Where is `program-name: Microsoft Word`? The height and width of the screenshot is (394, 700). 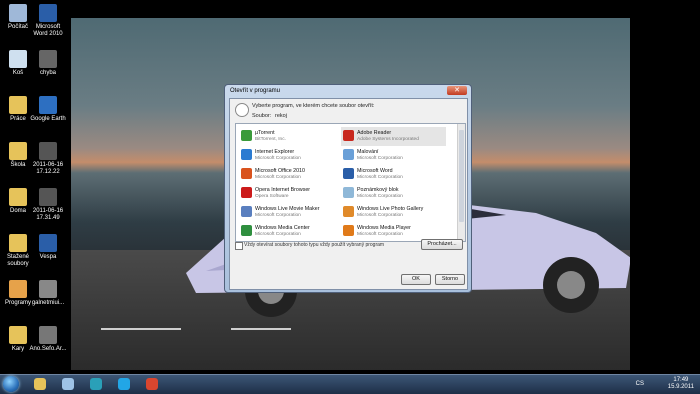
program-name: Microsoft Word is located at coordinates (375, 171).